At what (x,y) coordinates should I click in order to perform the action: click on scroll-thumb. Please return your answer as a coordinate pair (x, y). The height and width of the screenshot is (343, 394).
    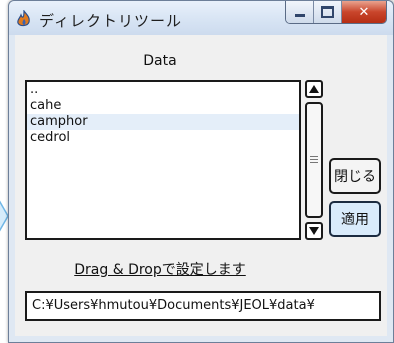
    Looking at the image, I should click on (314, 160).